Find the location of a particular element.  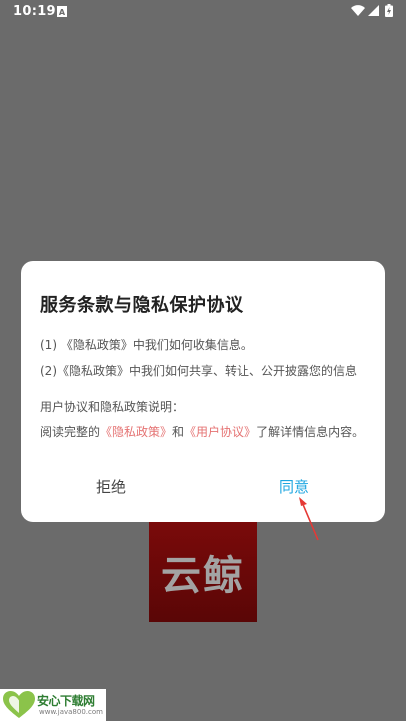

agree-button: 同意 is located at coordinates (294, 486).